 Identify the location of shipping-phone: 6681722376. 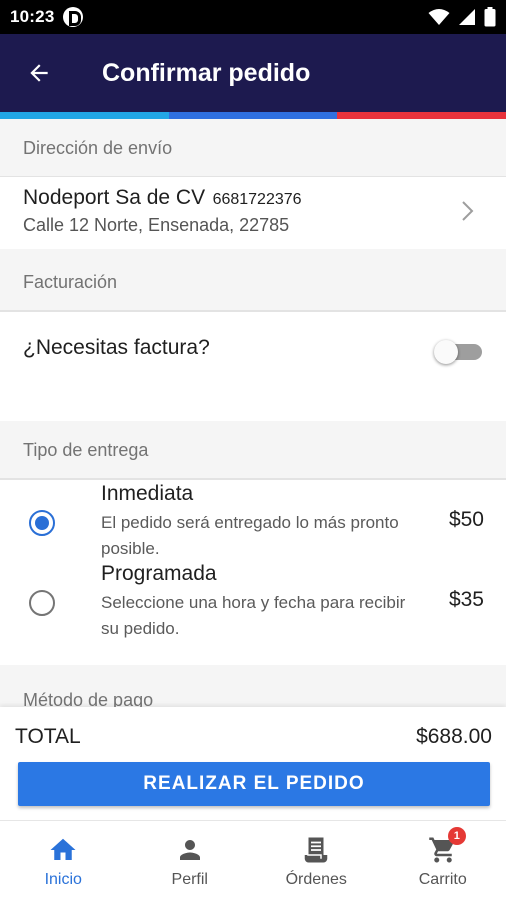
(257, 199).